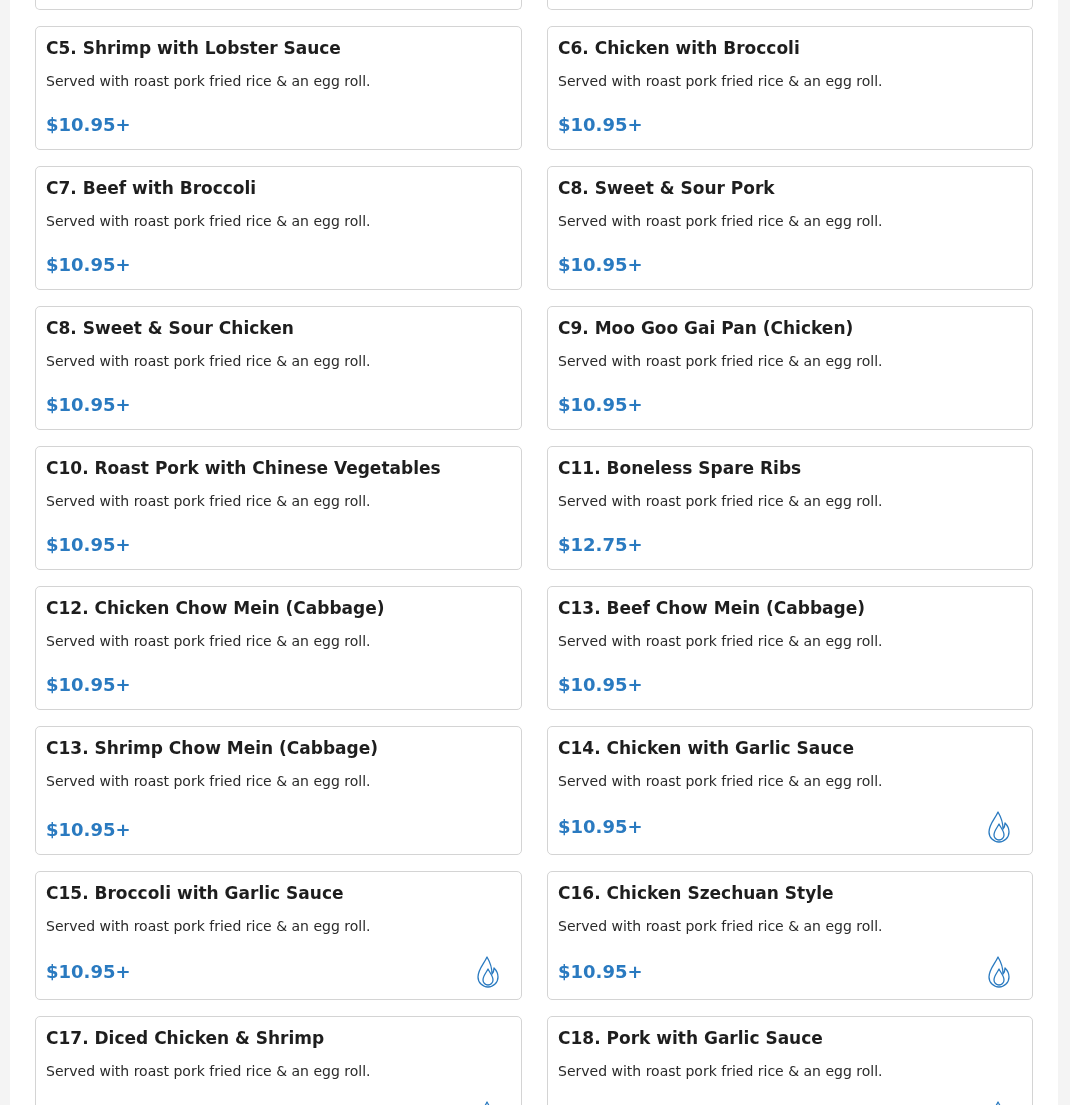  I want to click on menu-item-card: C8. Sweet & Sour Chicken Served with roast pork fried rice & an egg roll. $10.95+, so click(278, 368).